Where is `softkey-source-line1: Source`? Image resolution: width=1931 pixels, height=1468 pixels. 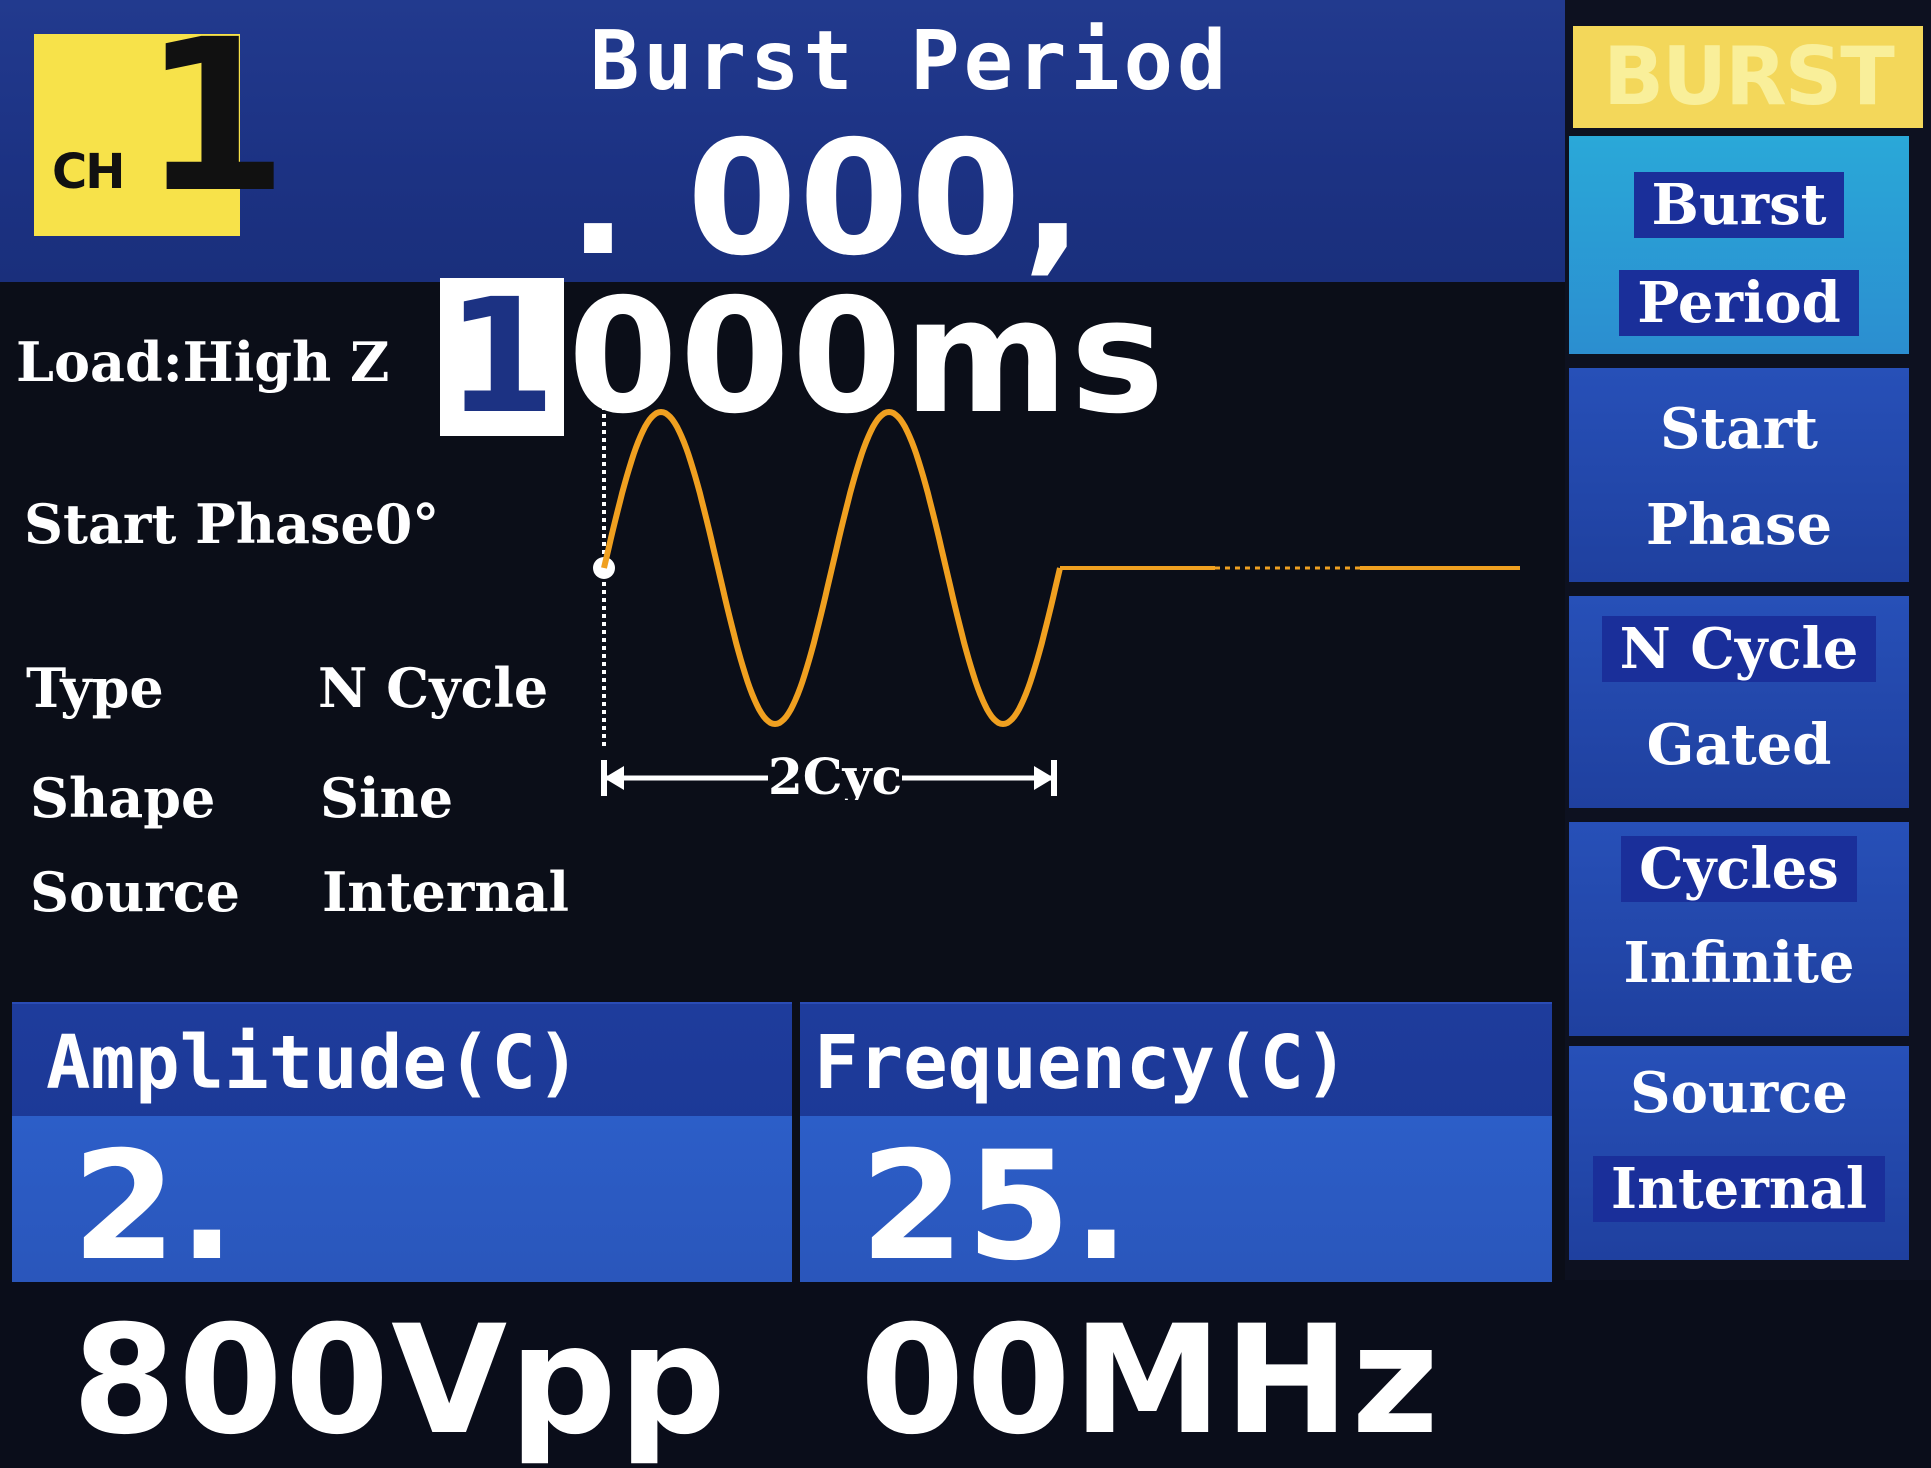
softkey-source-line1: Source is located at coordinates (1739, 1093).